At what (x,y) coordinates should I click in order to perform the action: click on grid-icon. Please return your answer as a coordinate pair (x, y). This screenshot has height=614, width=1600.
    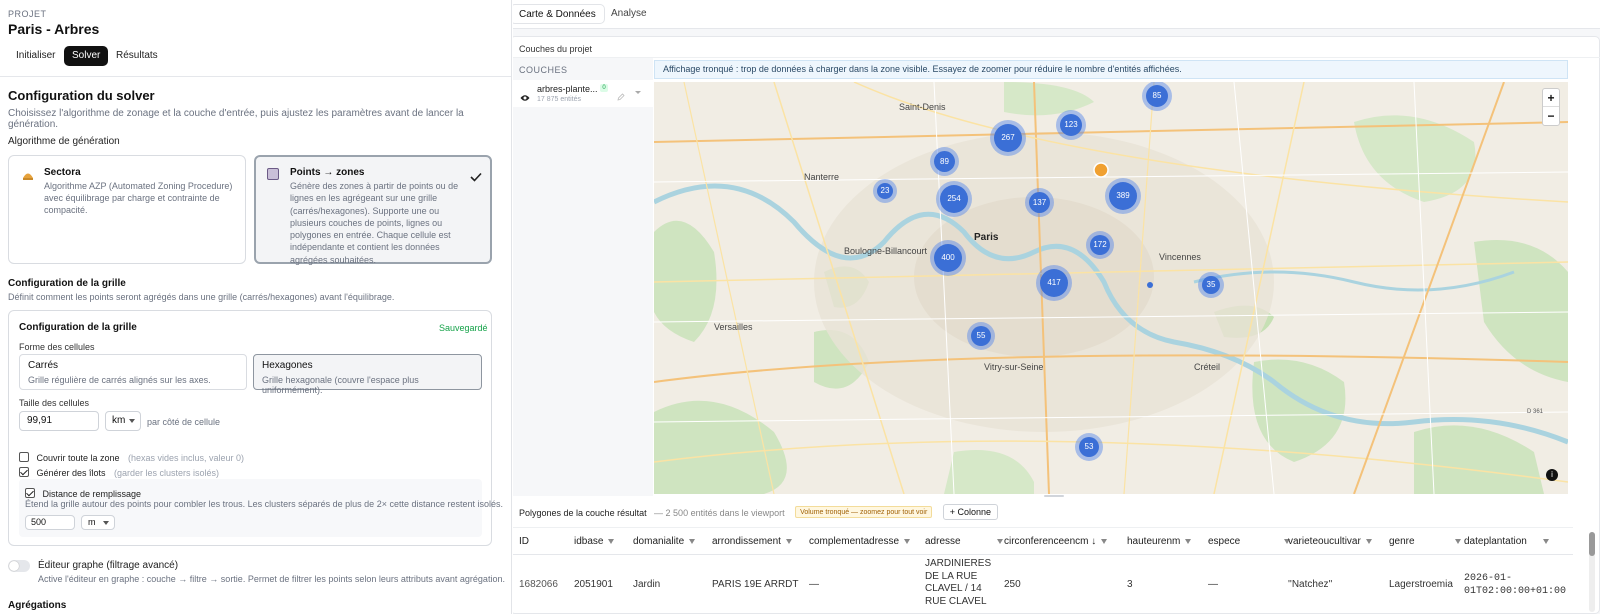
    Looking at the image, I should click on (273, 174).